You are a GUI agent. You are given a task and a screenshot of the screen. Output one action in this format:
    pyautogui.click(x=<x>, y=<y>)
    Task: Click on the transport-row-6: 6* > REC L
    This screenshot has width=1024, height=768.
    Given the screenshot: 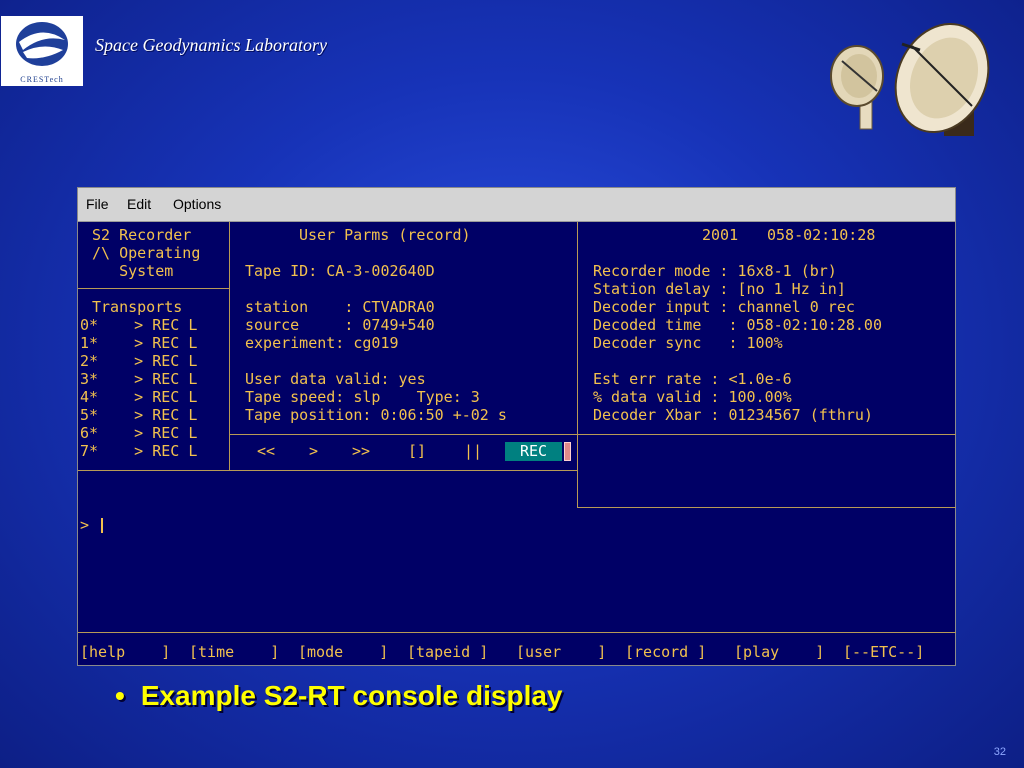 What is the action you would take?
    pyautogui.click(x=139, y=433)
    